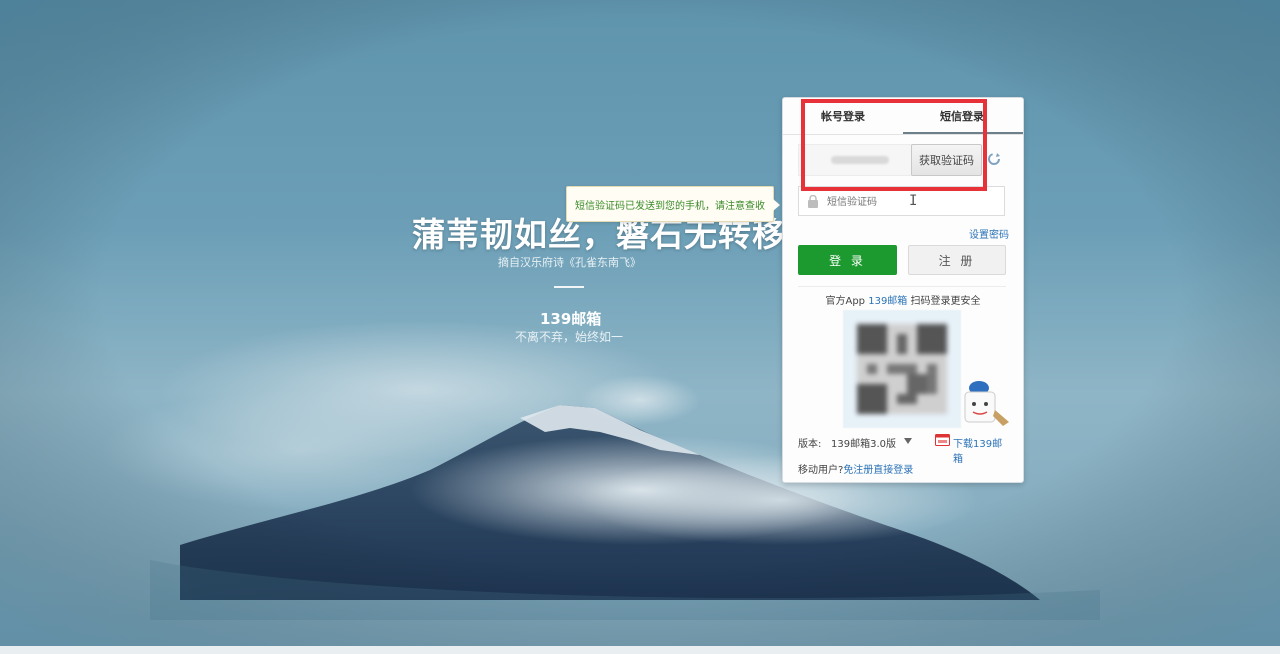 Image resolution: width=1280 pixels, height=654 pixels. I want to click on text-cursor-icon: I, so click(913, 201).